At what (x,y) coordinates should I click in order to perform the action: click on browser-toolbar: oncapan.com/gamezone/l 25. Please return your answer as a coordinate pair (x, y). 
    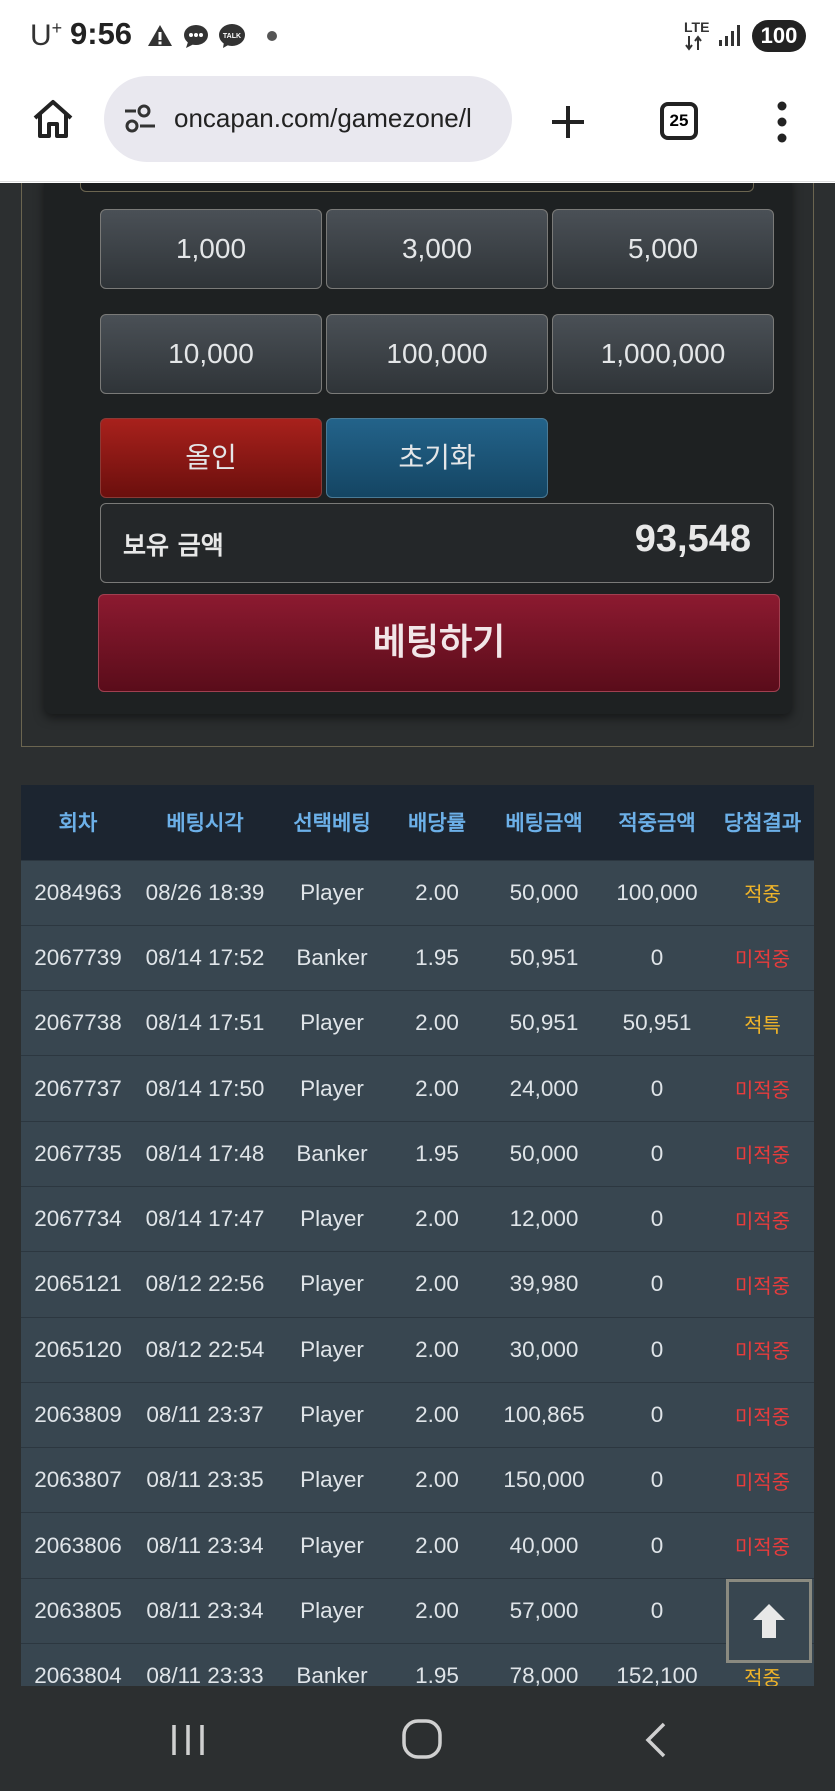
    Looking at the image, I should click on (417, 127).